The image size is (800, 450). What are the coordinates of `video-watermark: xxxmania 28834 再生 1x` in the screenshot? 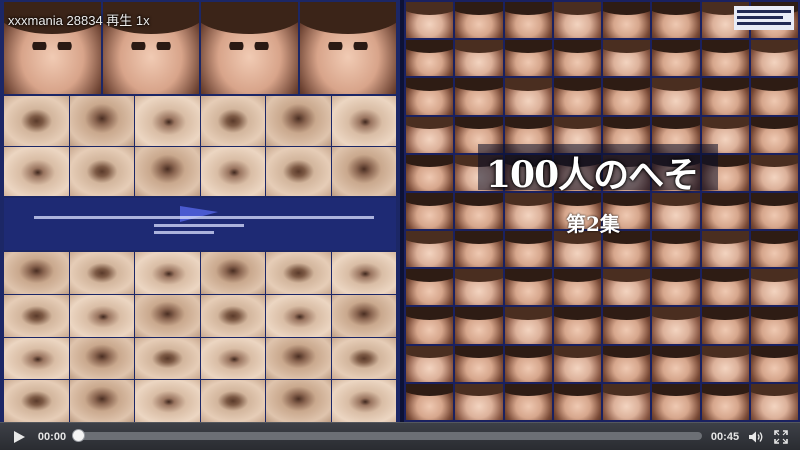 It's located at (79, 20).